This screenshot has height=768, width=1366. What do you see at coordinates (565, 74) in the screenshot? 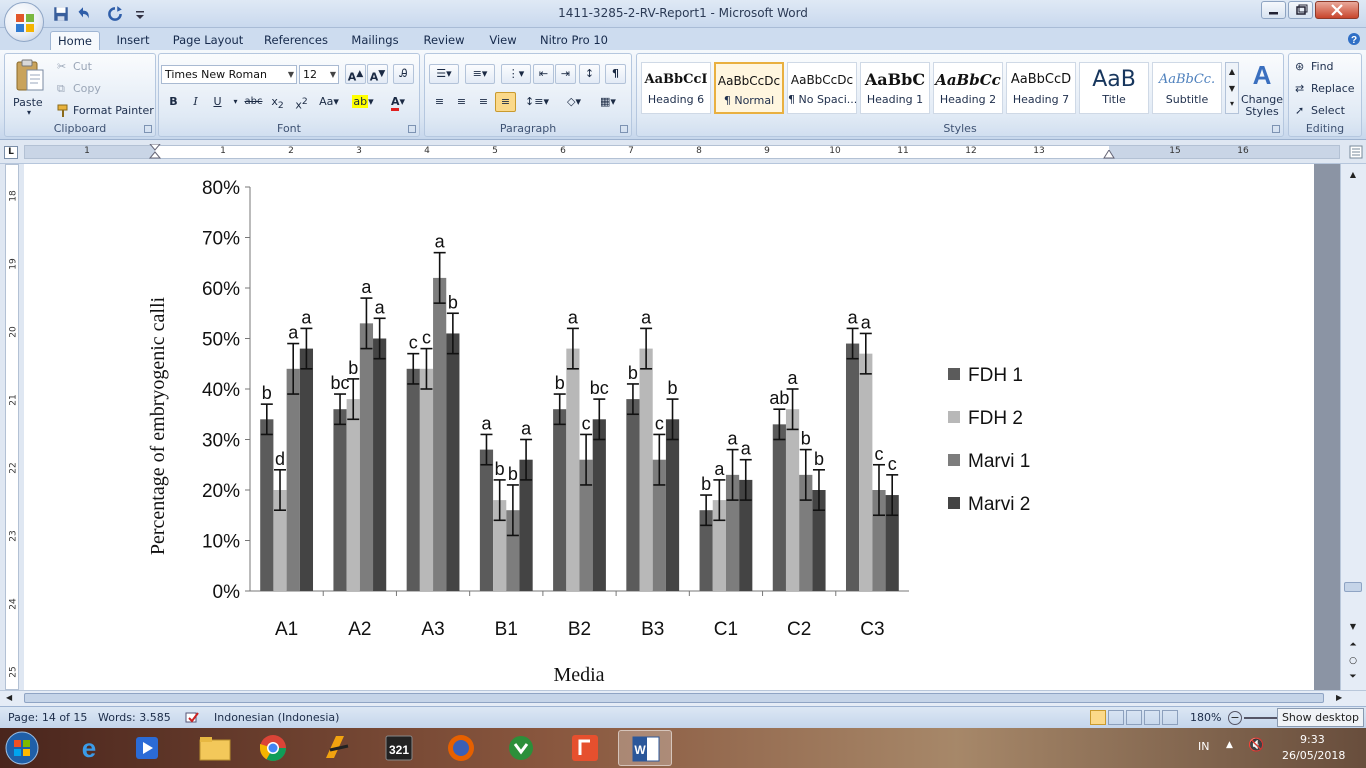
I see `increase-indent-icon: ⇥` at bounding box center [565, 74].